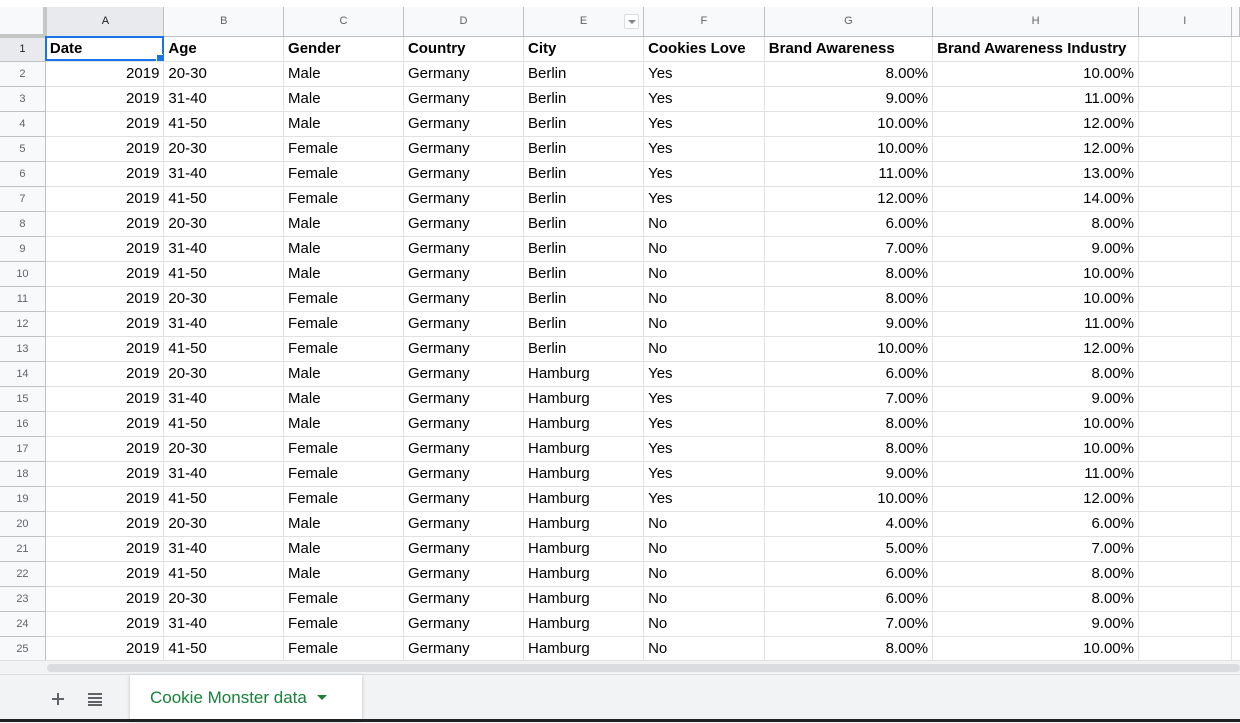 This screenshot has width=1240, height=723. I want to click on row-header: 17, so click(23, 449).